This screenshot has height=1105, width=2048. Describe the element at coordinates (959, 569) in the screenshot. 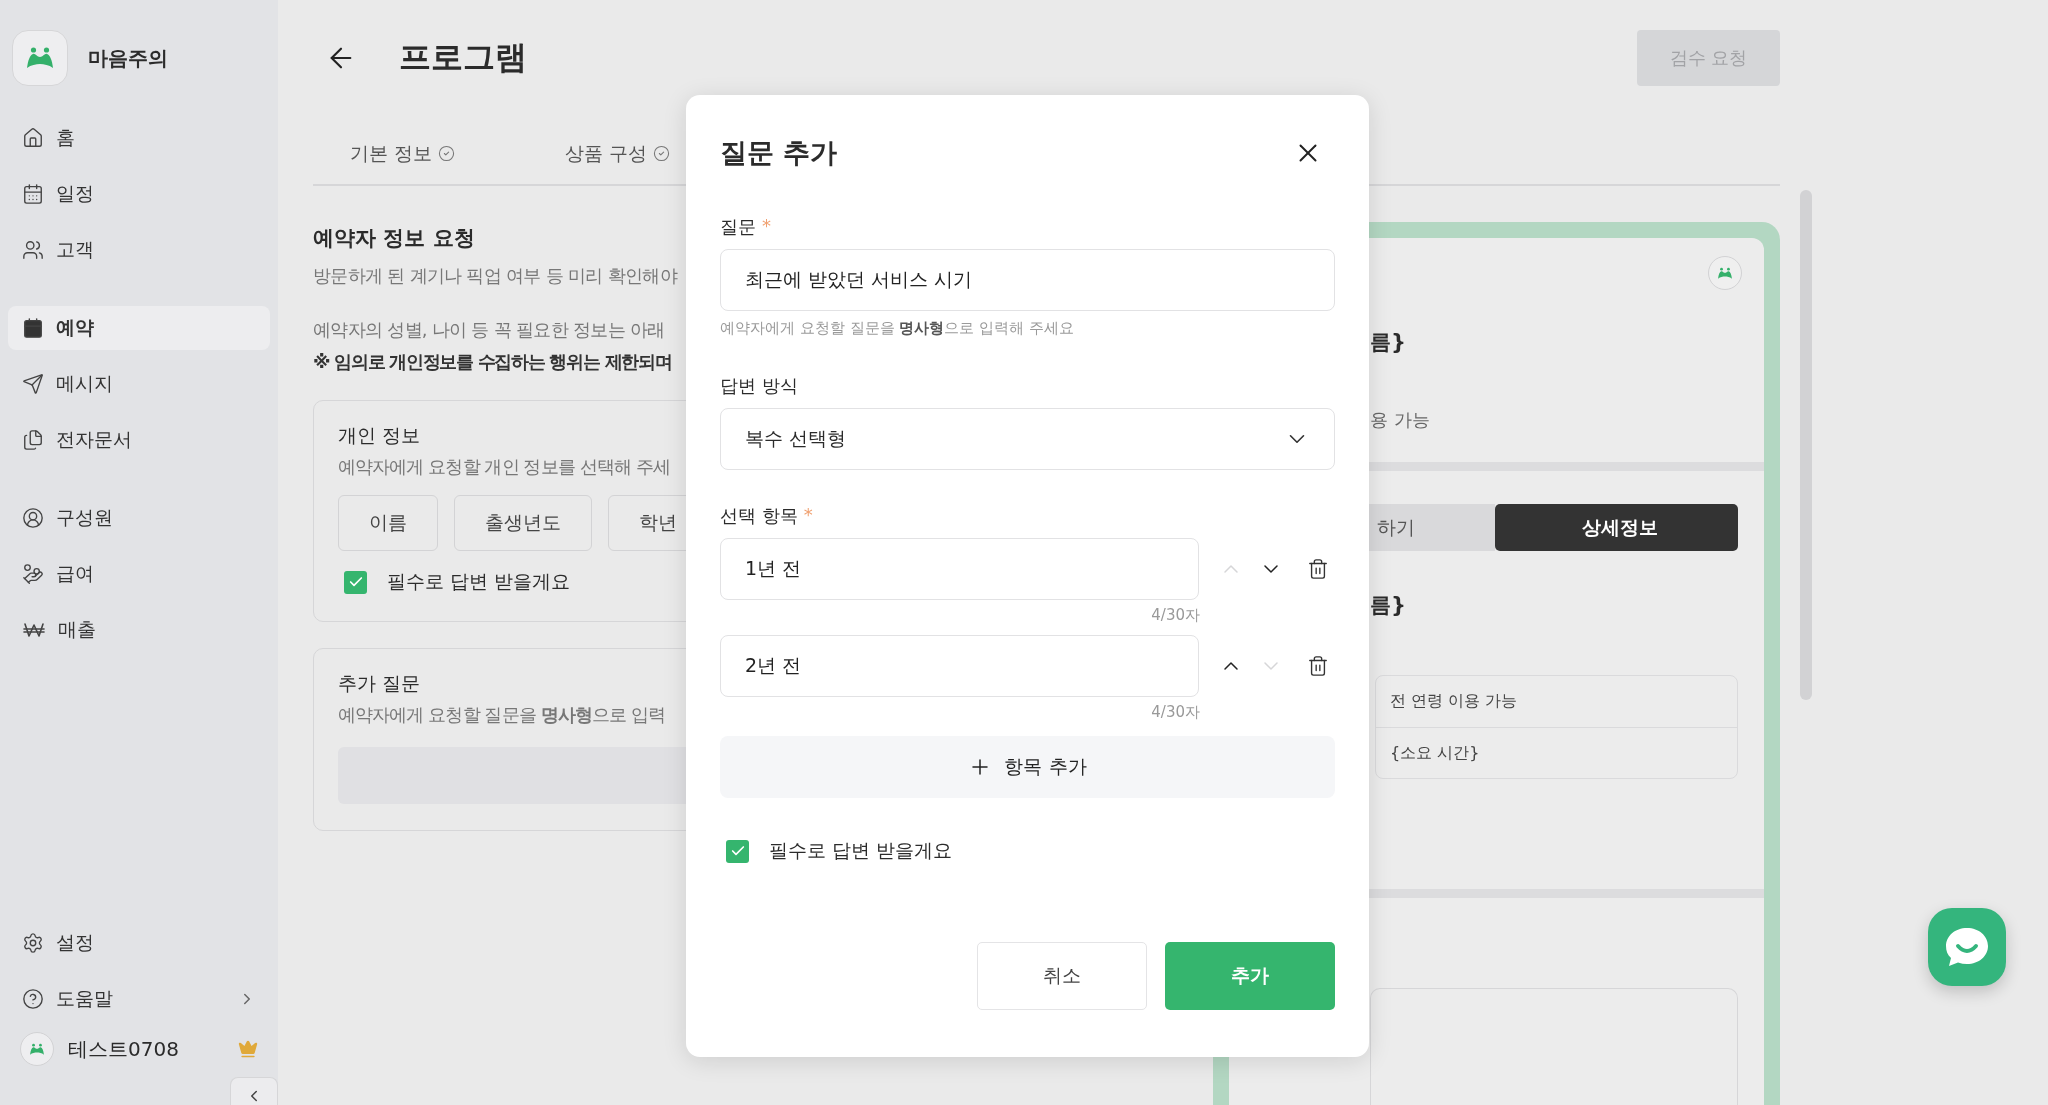

I see `option-input: 1년 전` at that location.